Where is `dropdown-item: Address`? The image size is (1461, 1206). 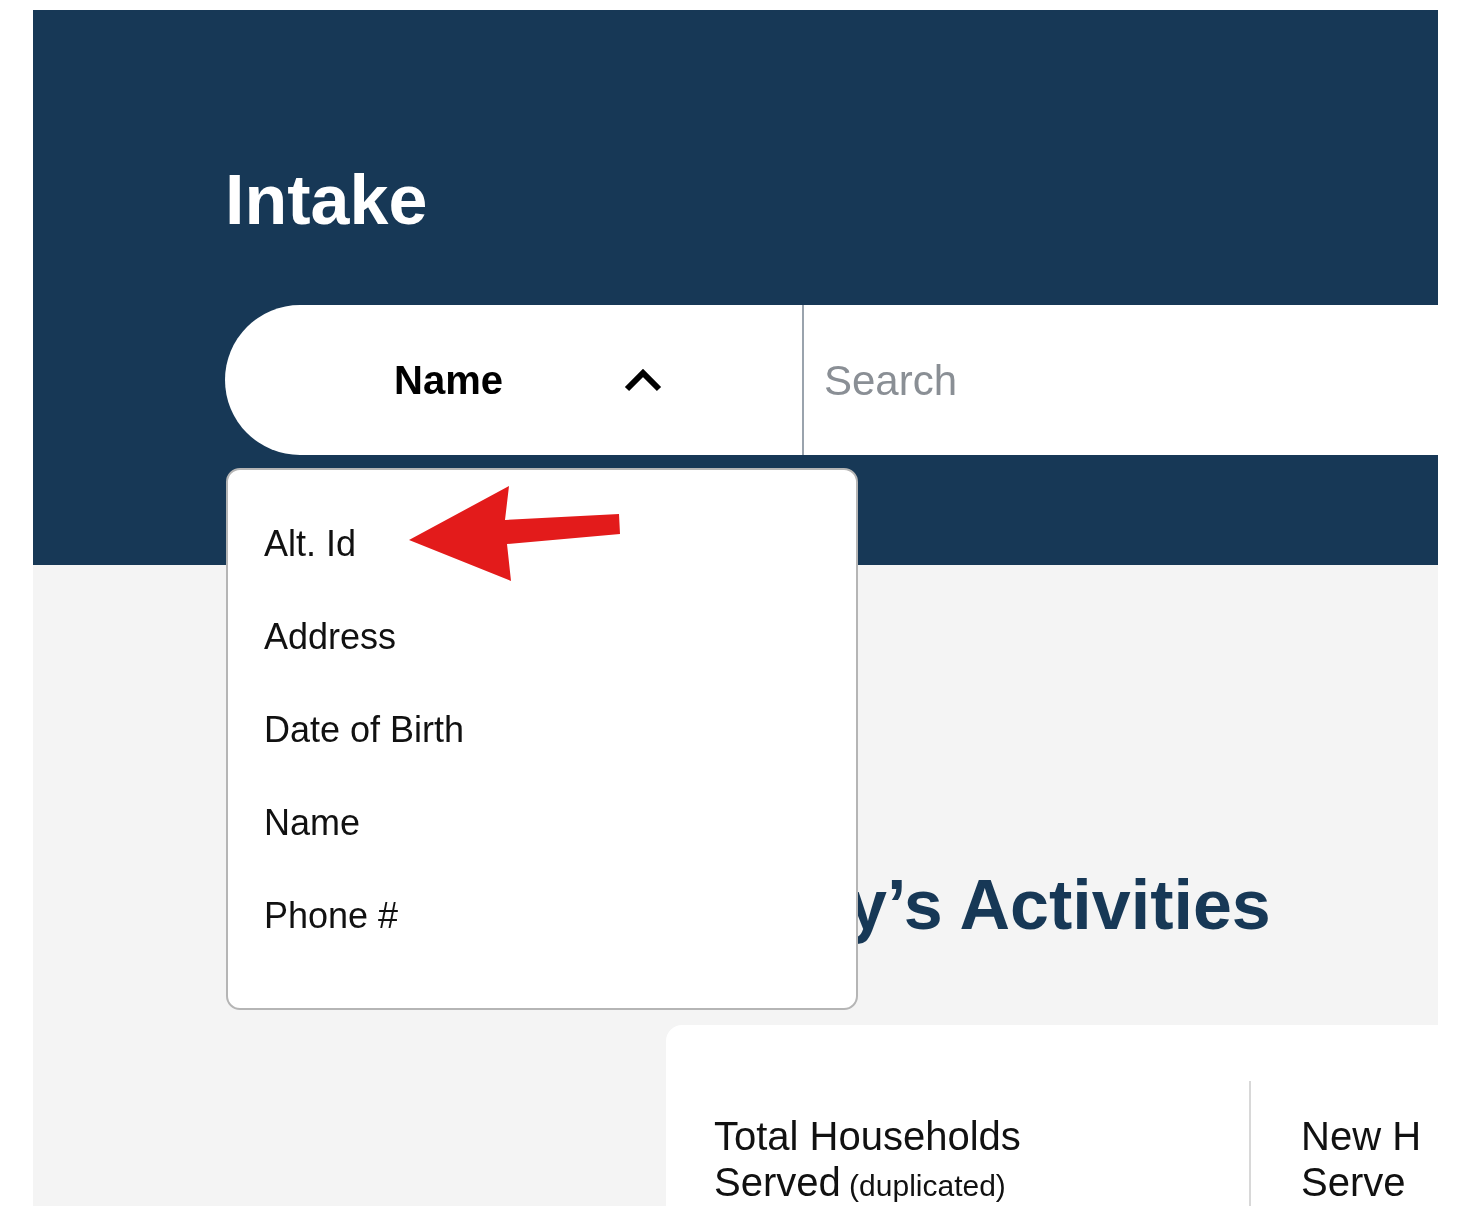
dropdown-item: Address is located at coordinates (330, 637).